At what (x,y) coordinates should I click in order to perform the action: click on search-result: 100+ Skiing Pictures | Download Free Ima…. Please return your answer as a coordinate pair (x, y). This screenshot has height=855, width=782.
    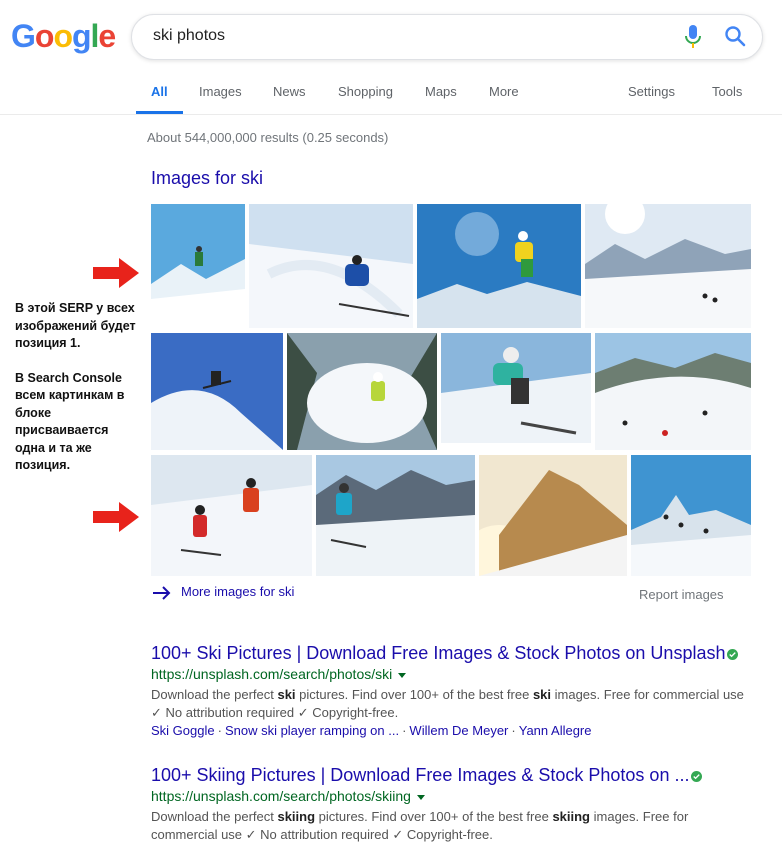
    Looking at the image, I should click on (451, 804).